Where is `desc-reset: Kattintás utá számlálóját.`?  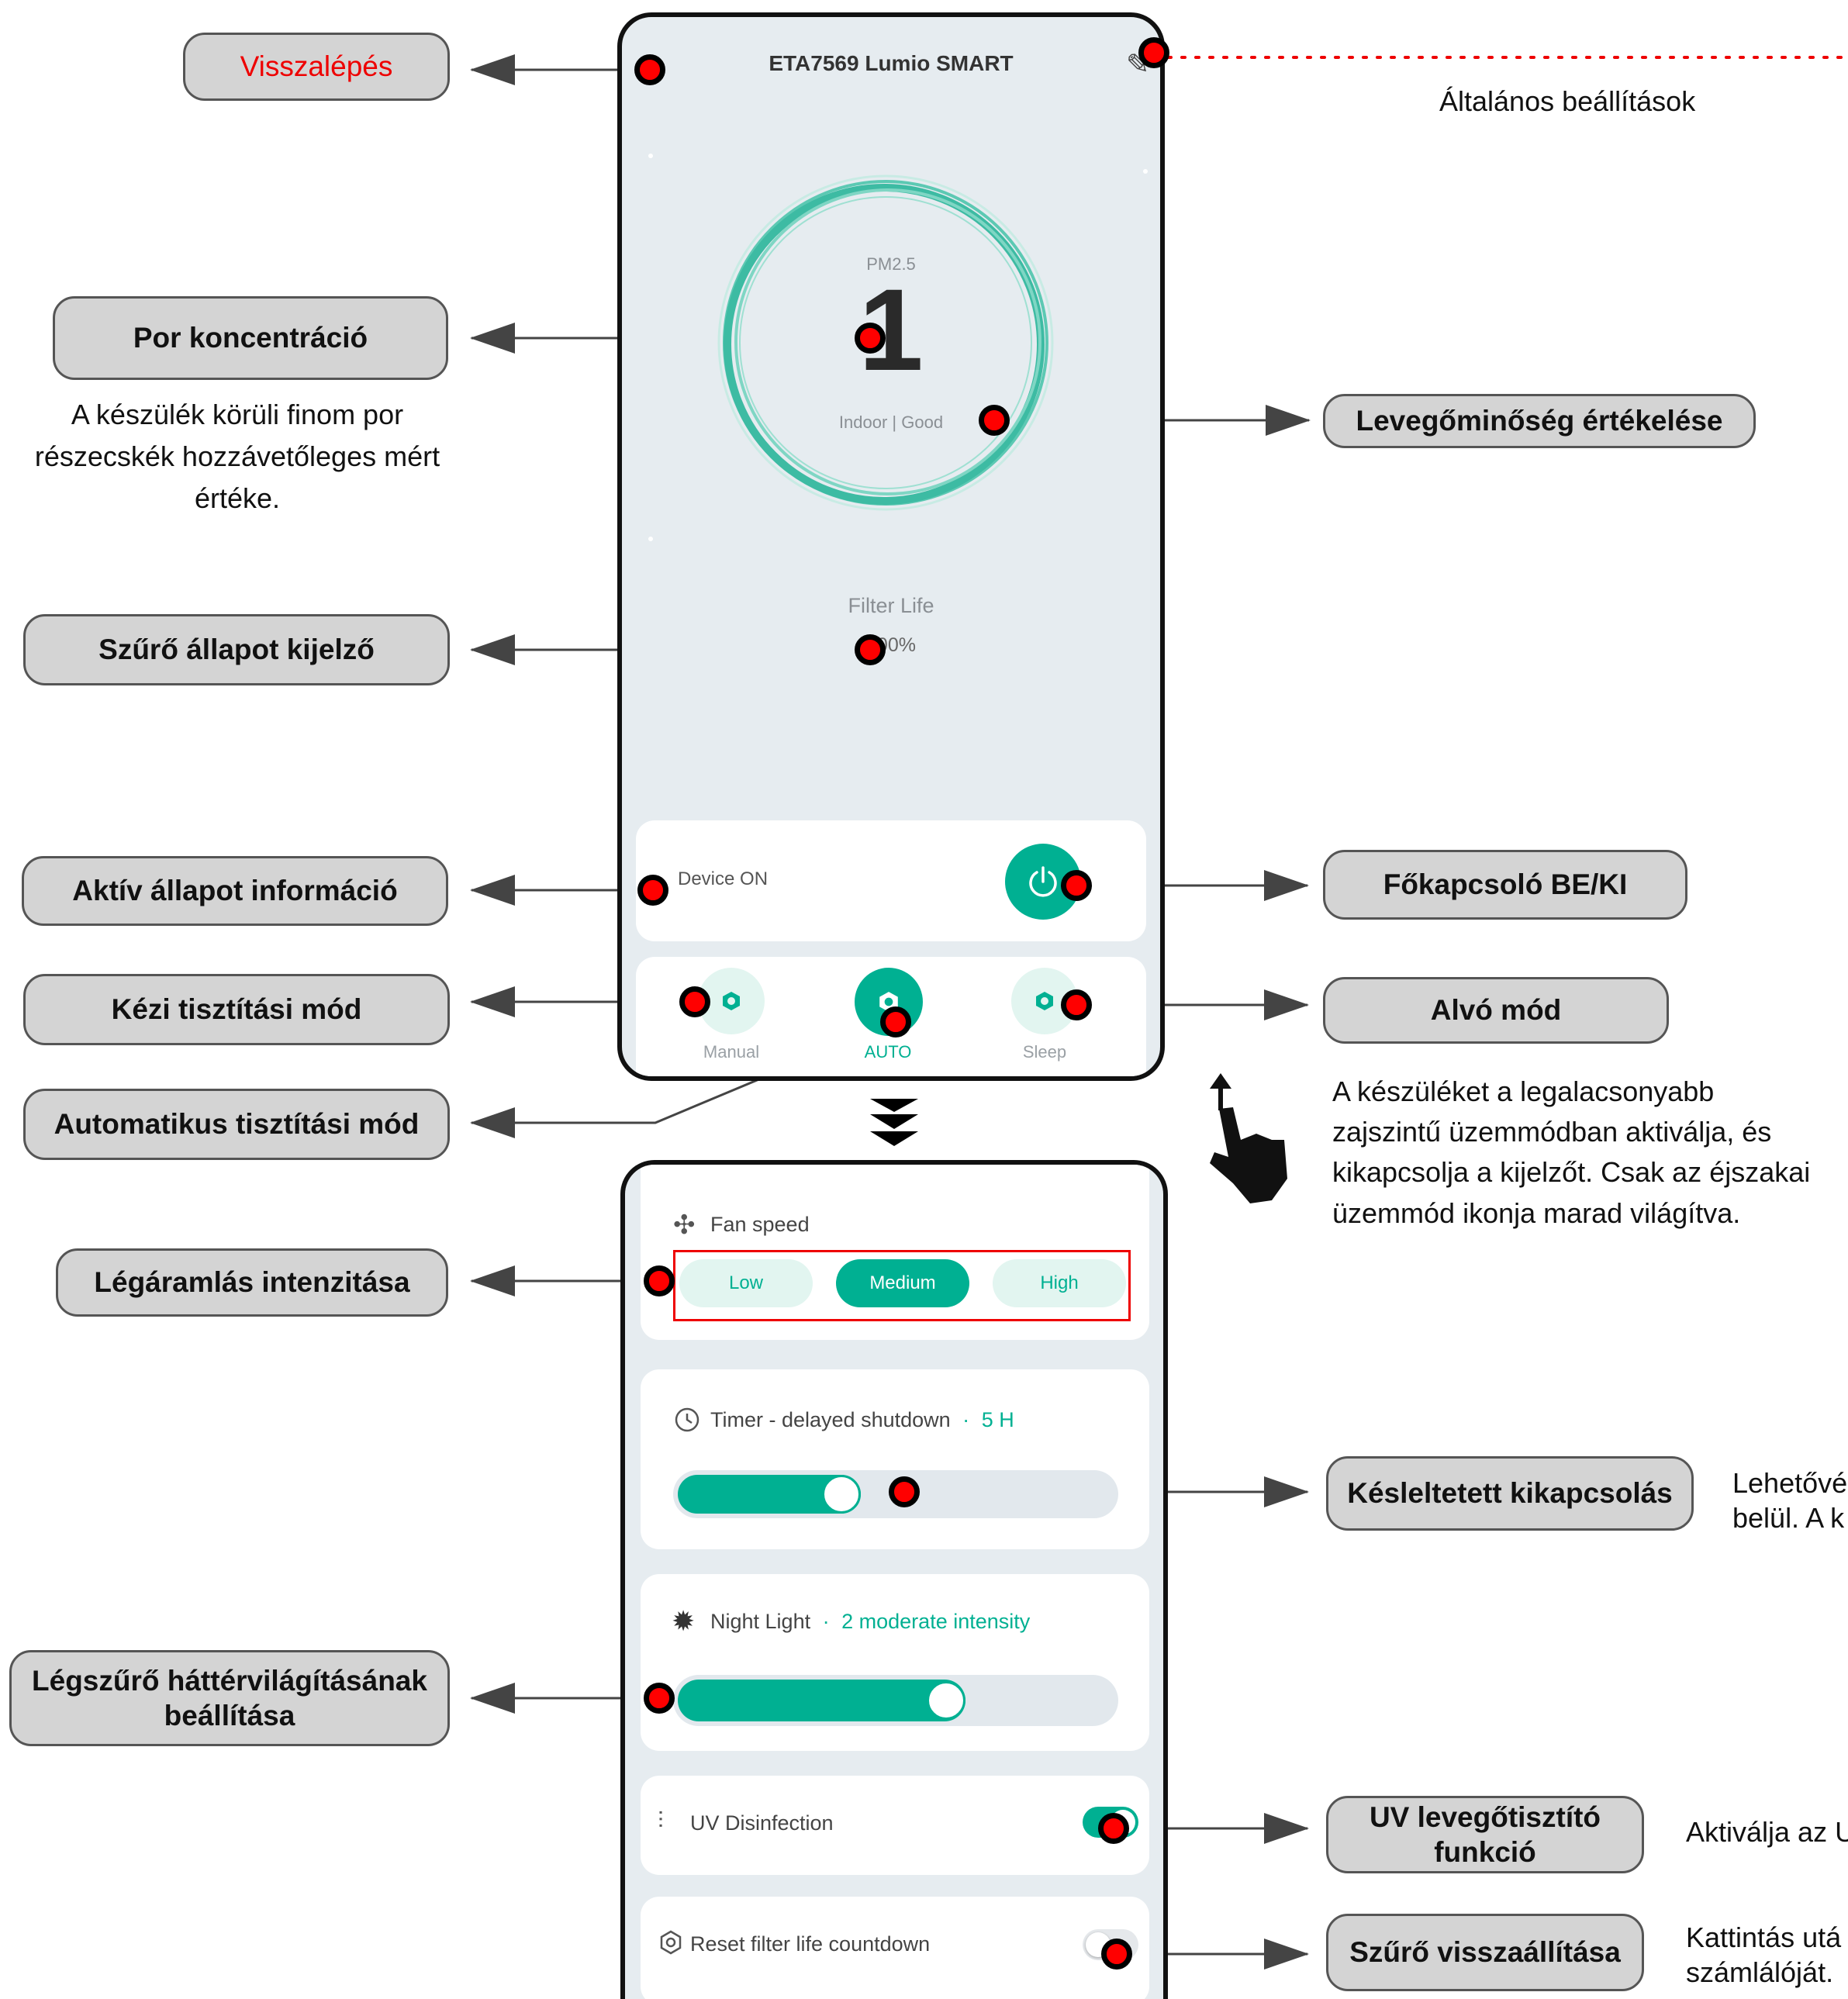 desc-reset: Kattintás utá számlálóját. is located at coordinates (1763, 1955).